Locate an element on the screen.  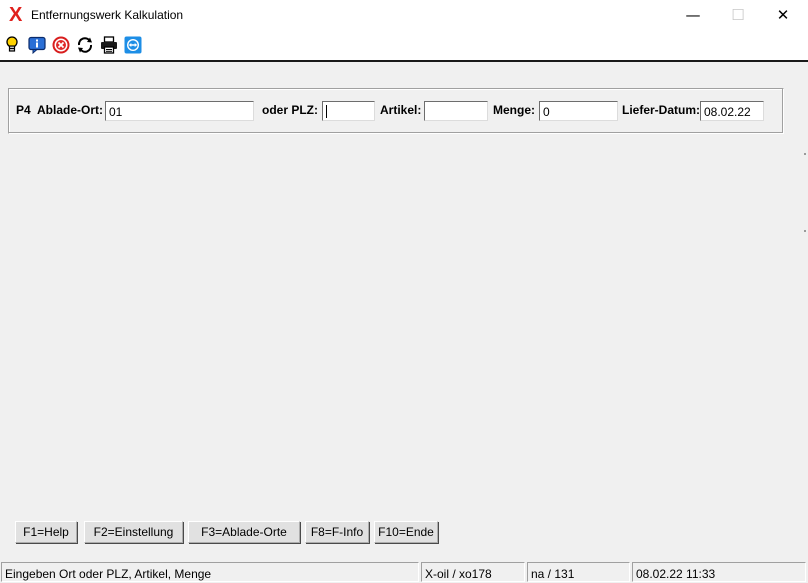
status-message: Eingeben Ort oder PLZ, Artikel, Menge is located at coordinates (210, 572).